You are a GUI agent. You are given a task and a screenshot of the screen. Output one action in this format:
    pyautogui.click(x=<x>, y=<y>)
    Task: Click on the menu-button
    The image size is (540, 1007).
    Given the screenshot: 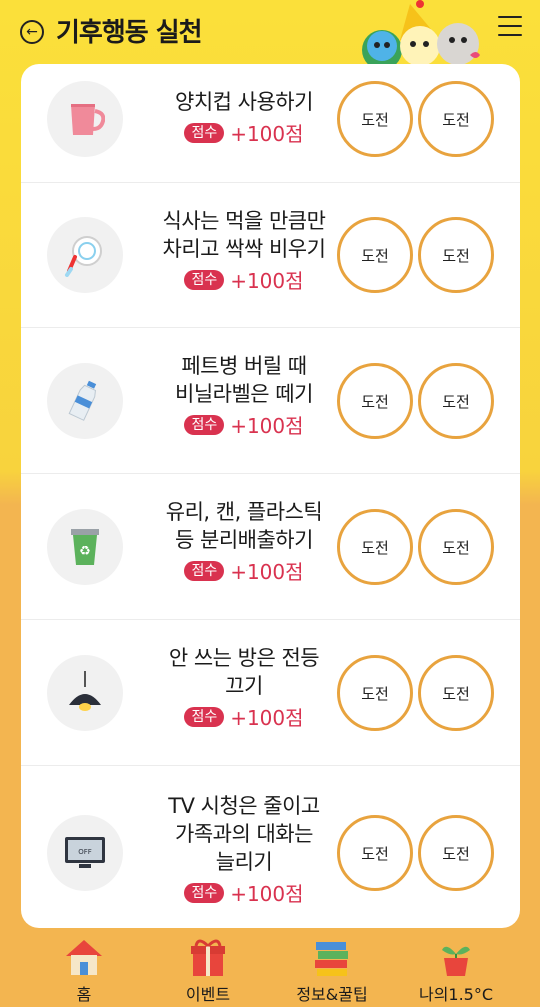 What is the action you would take?
    pyautogui.click(x=510, y=26)
    